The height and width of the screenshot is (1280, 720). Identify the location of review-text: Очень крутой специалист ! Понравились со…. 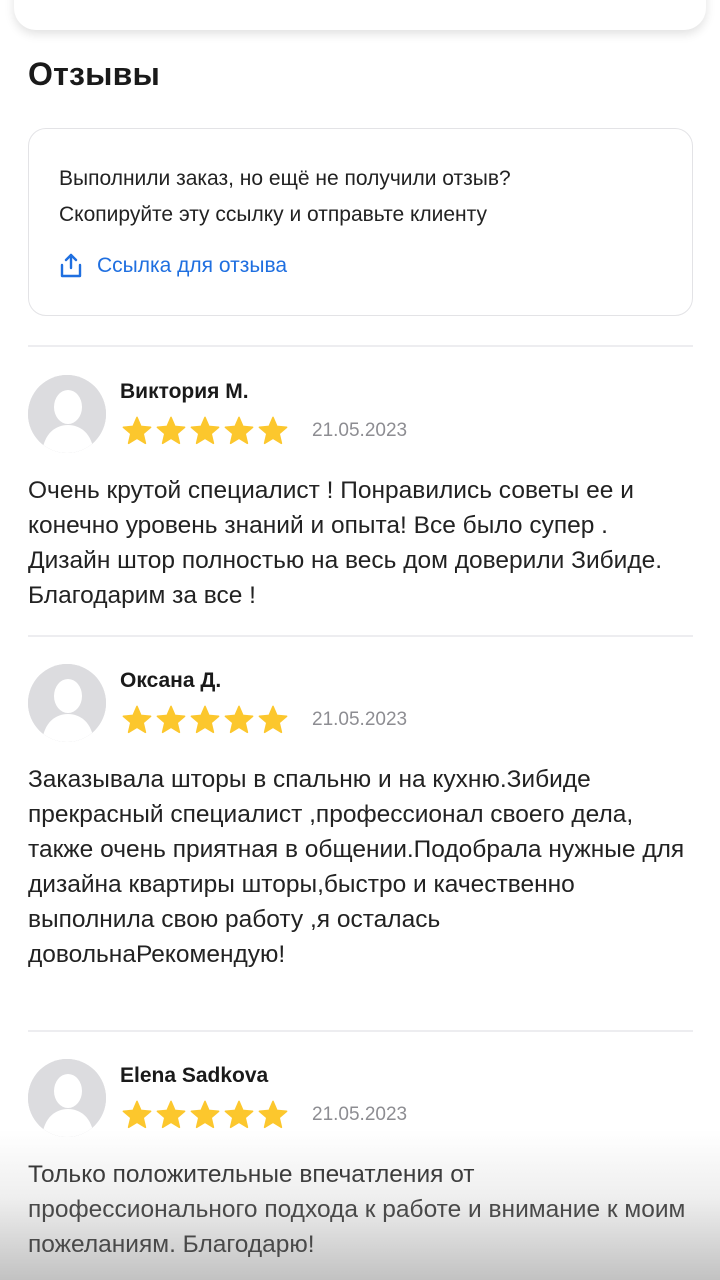
(345, 543).